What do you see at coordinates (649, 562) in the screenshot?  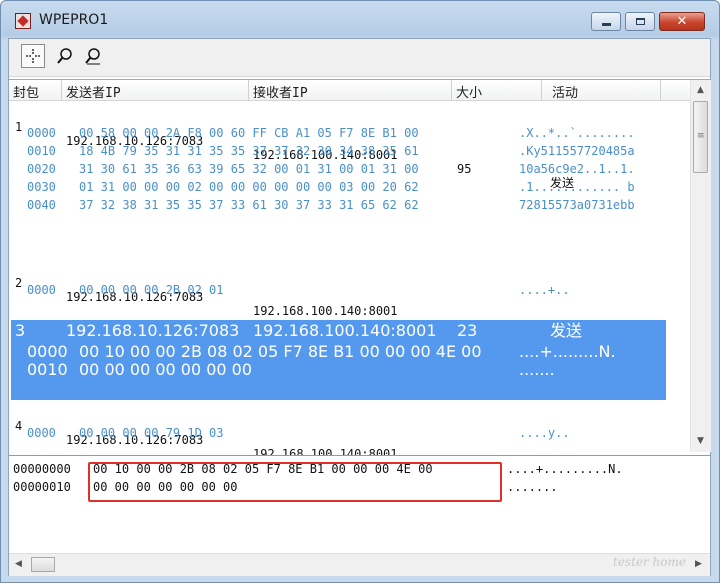 I see `watermark: tester home` at bounding box center [649, 562].